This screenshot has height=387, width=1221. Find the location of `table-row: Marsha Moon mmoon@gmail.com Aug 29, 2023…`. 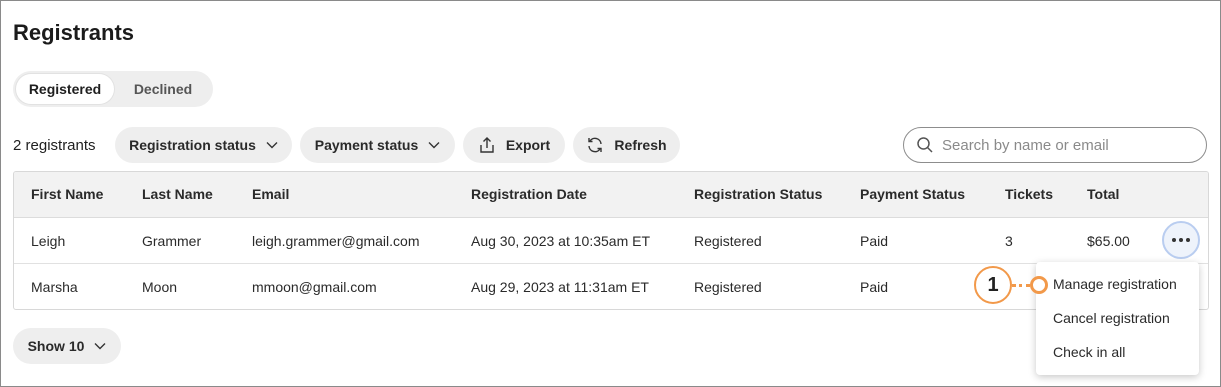

table-row: Marsha Moon mmoon@gmail.com Aug 29, 2023… is located at coordinates (611, 286).